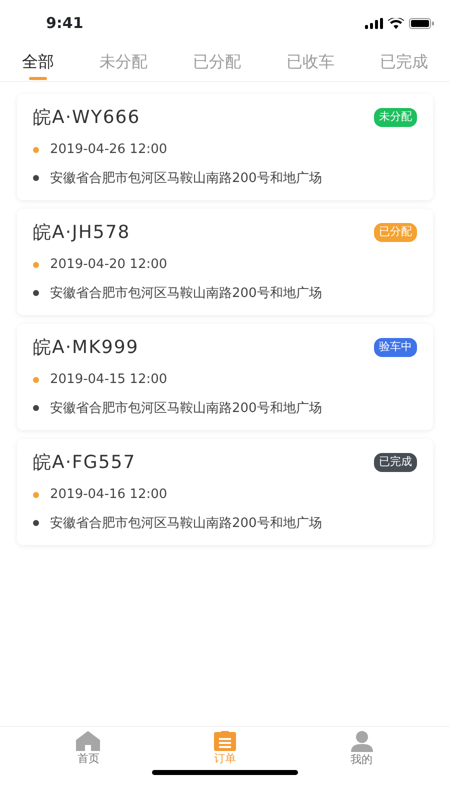 The width and height of the screenshot is (450, 800). What do you see at coordinates (84, 463) in the screenshot?
I see `plate-number: 皖A·FG557` at bounding box center [84, 463].